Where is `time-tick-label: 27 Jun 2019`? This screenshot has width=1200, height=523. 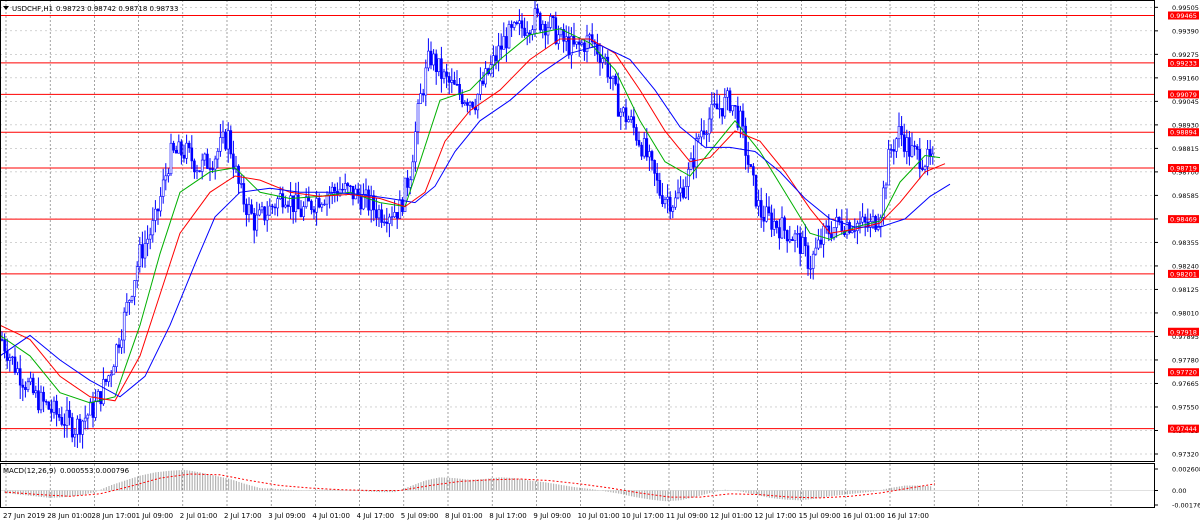 time-tick-label: 27 Jun 2019 is located at coordinates (24, 516).